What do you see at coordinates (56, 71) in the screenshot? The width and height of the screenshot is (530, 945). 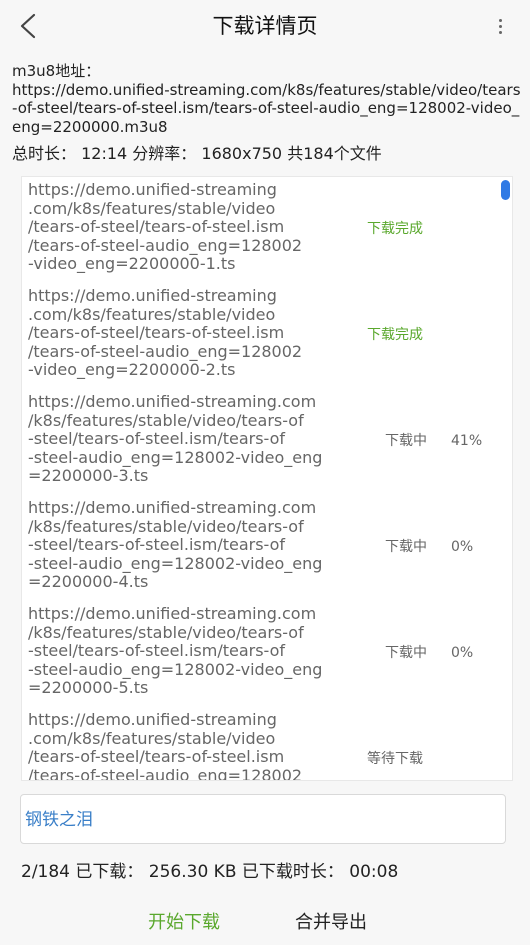 I see `m3u8-label: m3u8地址：` at bounding box center [56, 71].